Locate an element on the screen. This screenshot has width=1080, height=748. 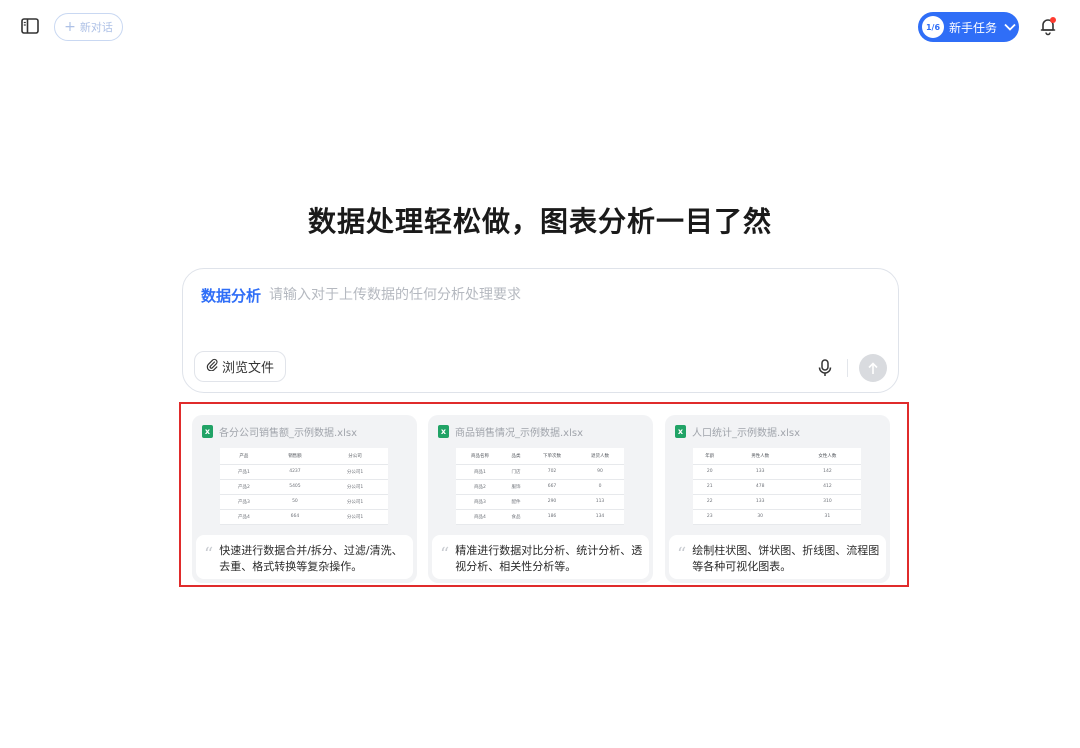
table-row: 产品2 5405 分公司1 is located at coordinates (304, 487).